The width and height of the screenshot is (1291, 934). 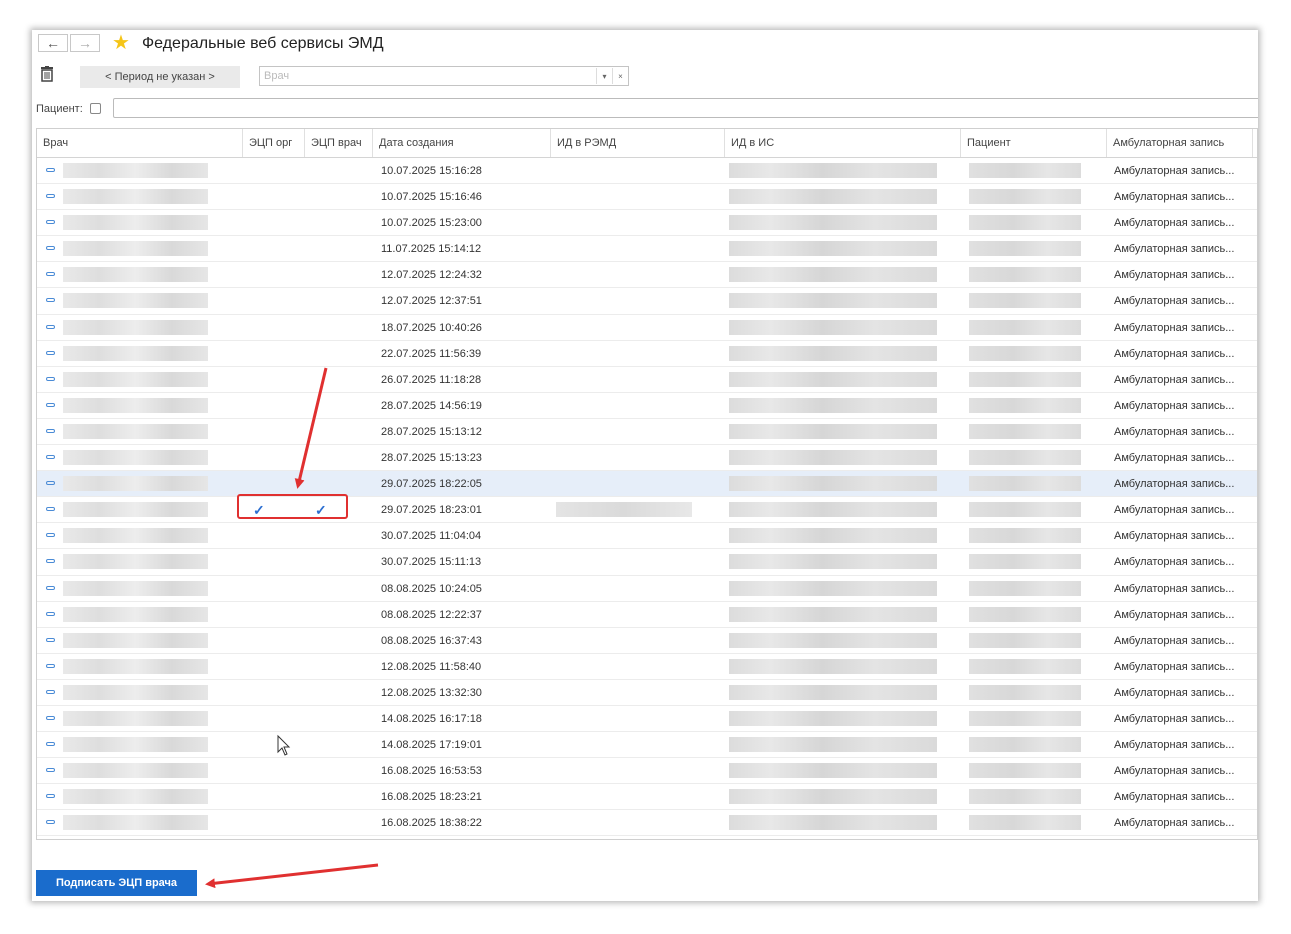 What do you see at coordinates (292, 876) in the screenshot?
I see `annotation-arrow-sign-button` at bounding box center [292, 876].